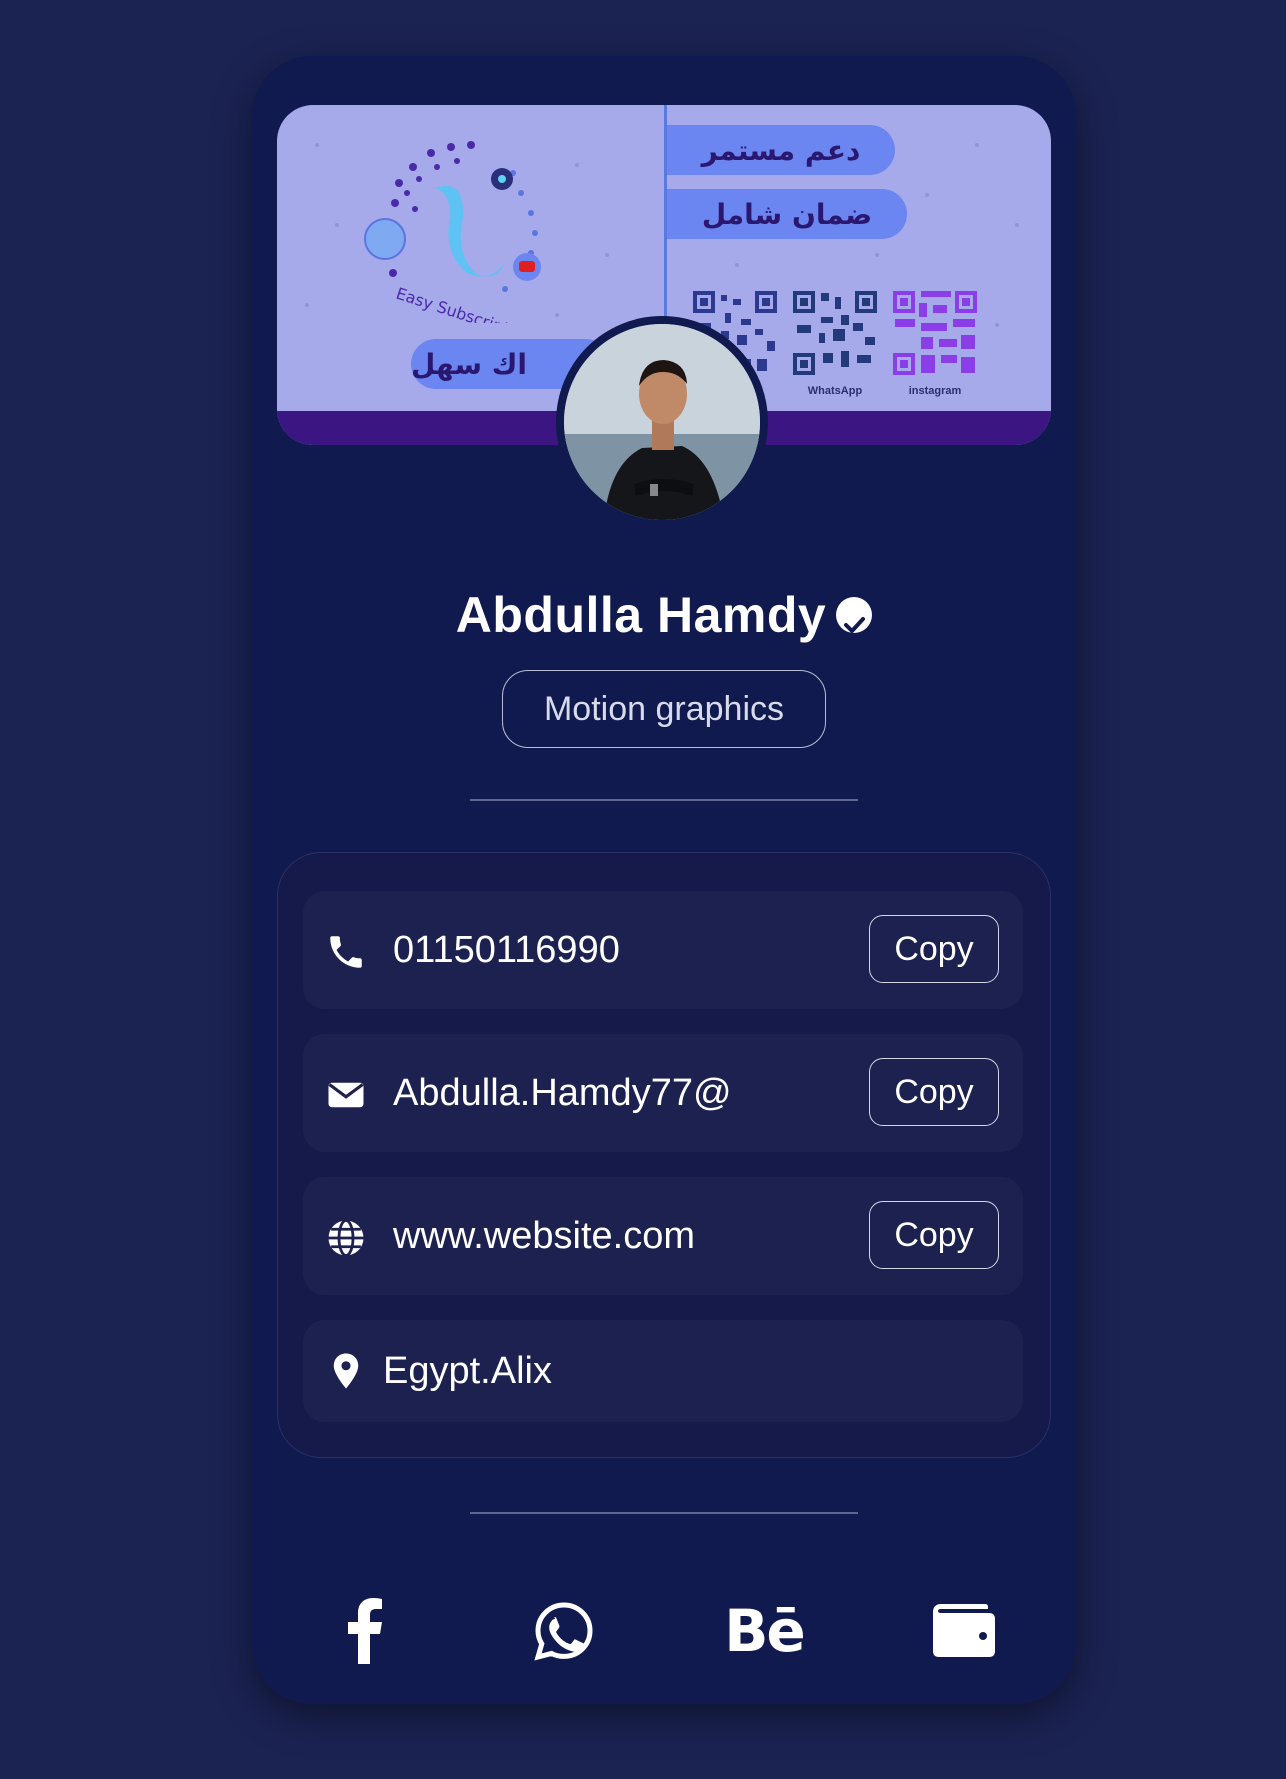 The height and width of the screenshot is (1779, 1286). I want to click on whatsapp-qr-code-icon, so click(835, 333).